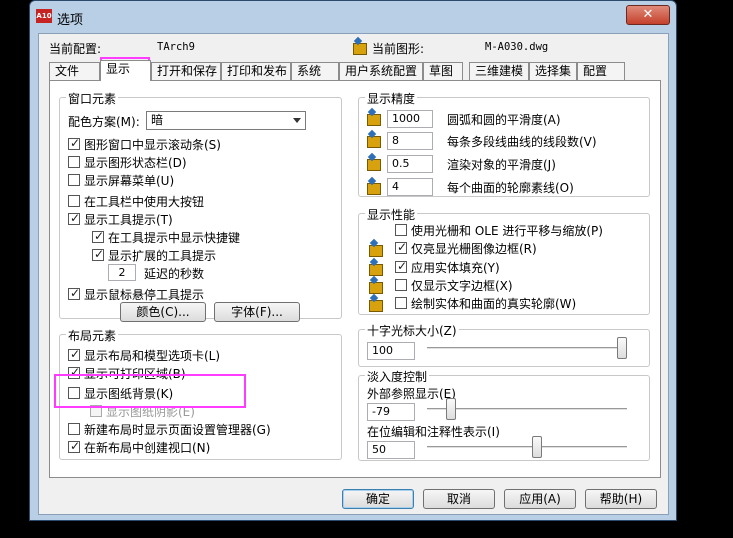 This screenshot has height=538, width=733. I want to click on layout-elements-title: 布局元素, so click(92, 335).